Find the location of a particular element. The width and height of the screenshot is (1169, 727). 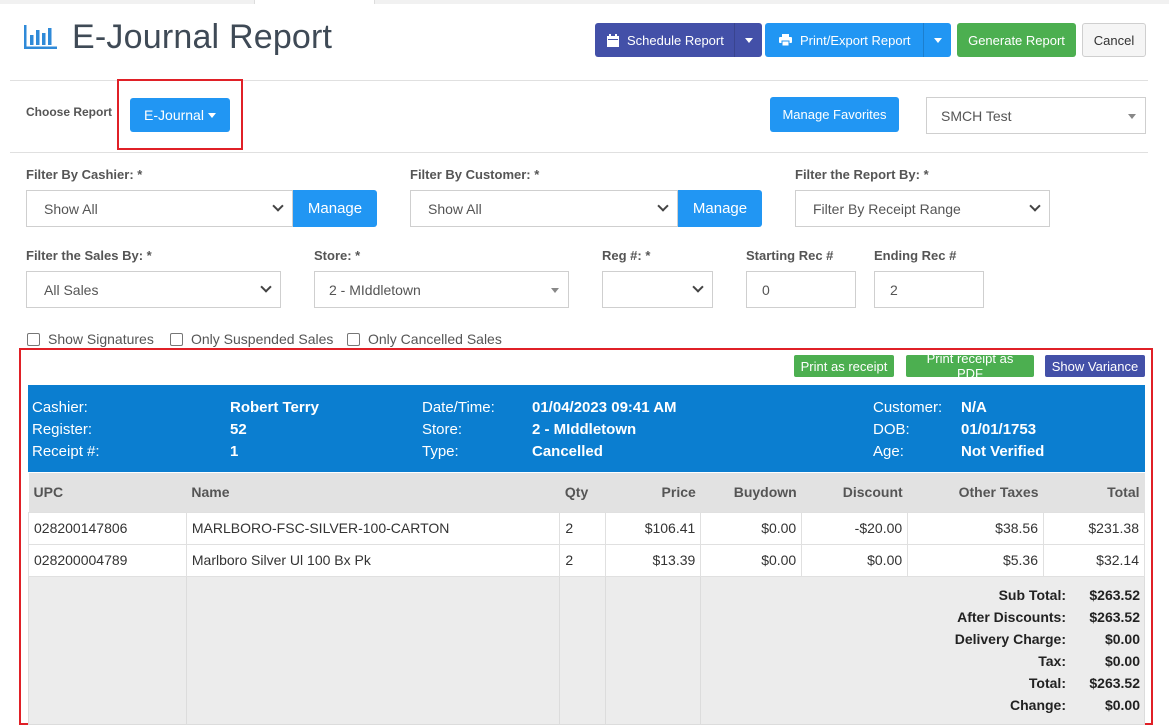

schedule-report-button: Schedule Report is located at coordinates (678, 40).